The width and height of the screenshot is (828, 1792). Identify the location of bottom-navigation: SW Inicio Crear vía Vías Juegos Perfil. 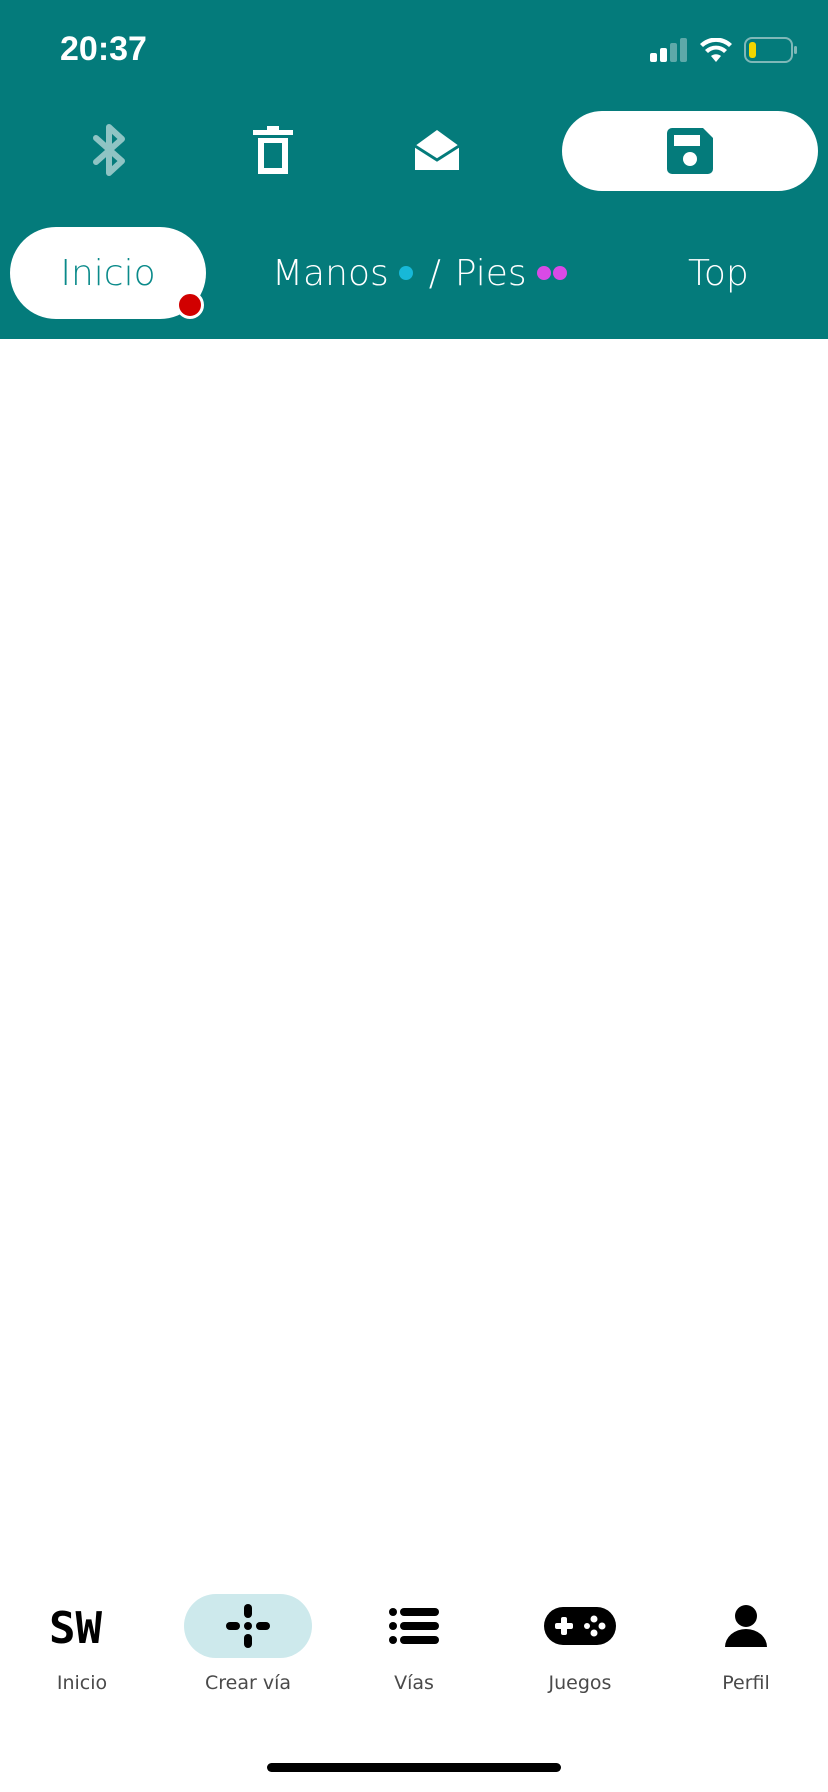
(414, 1645).